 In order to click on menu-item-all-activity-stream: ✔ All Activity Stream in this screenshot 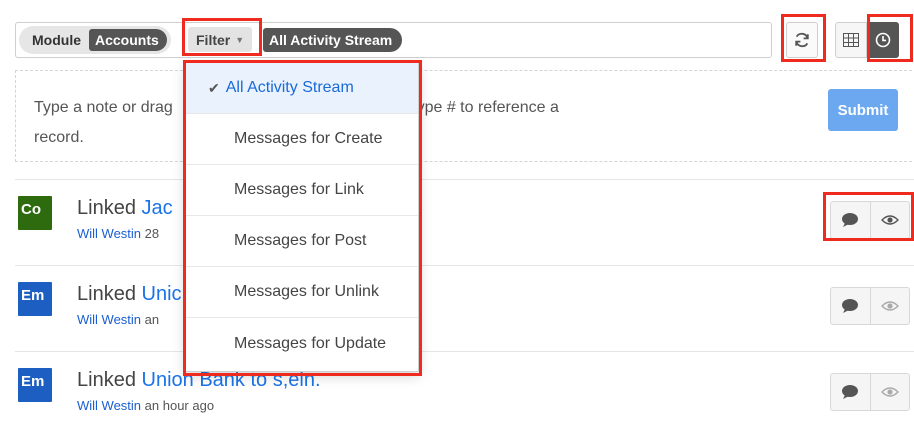, I will do `click(302, 88)`.